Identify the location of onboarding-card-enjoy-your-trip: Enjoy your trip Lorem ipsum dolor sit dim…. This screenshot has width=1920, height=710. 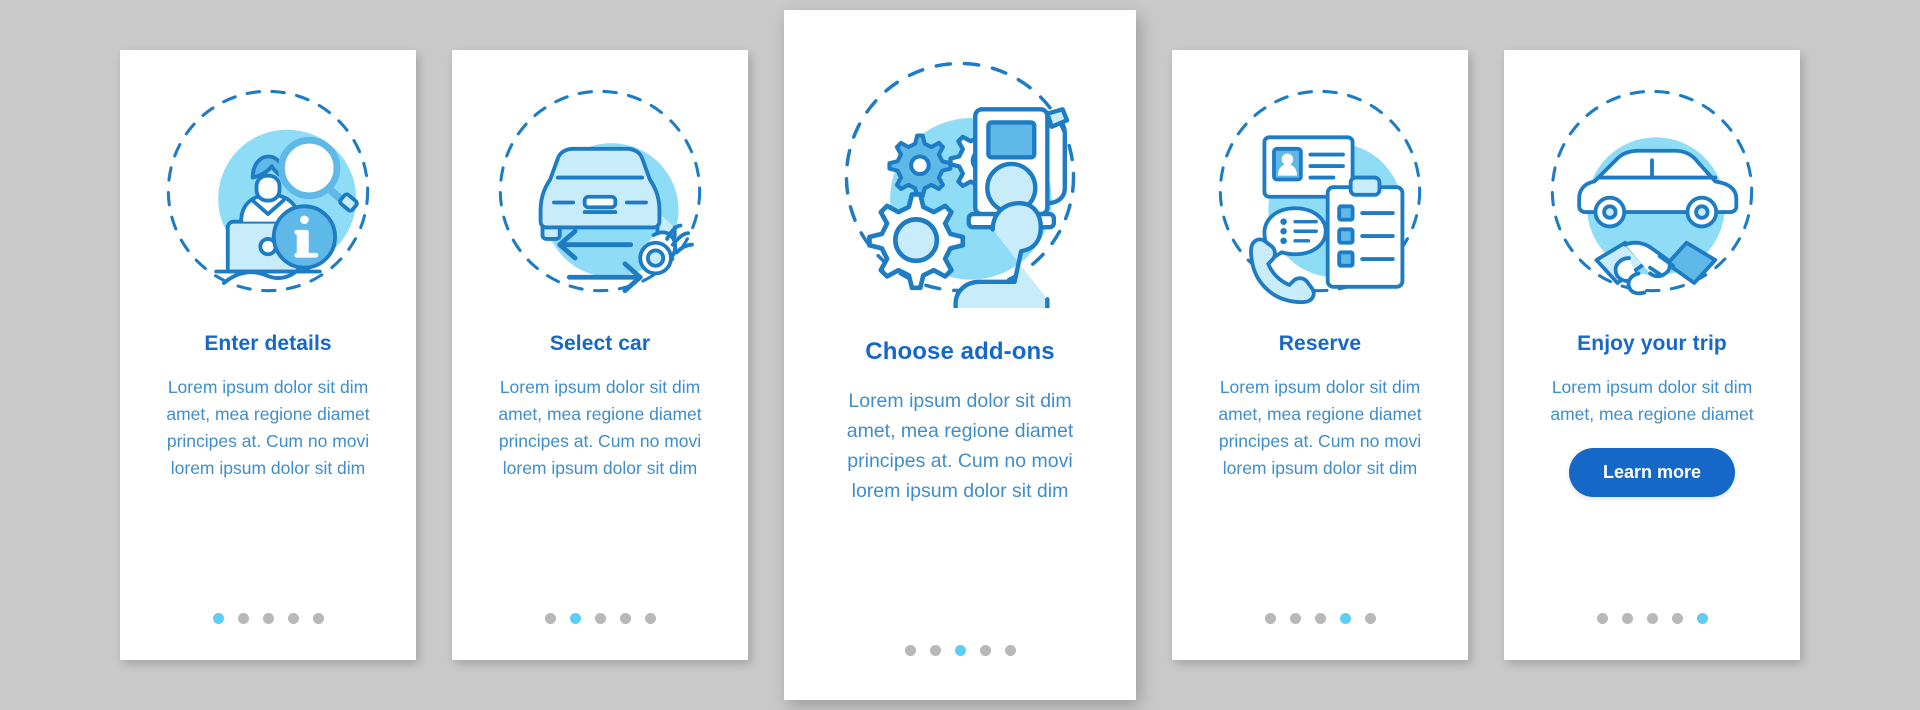
(1652, 355).